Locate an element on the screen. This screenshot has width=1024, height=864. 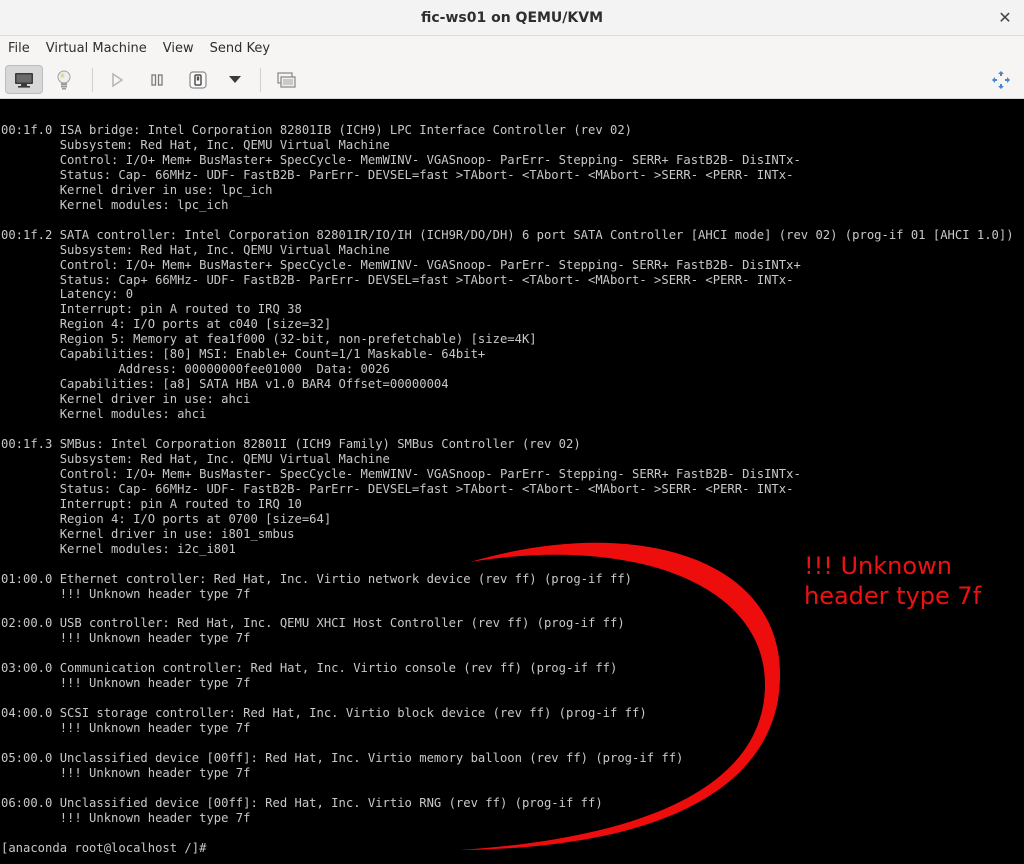
resize-to-vm-button is located at coordinates (1001, 79).